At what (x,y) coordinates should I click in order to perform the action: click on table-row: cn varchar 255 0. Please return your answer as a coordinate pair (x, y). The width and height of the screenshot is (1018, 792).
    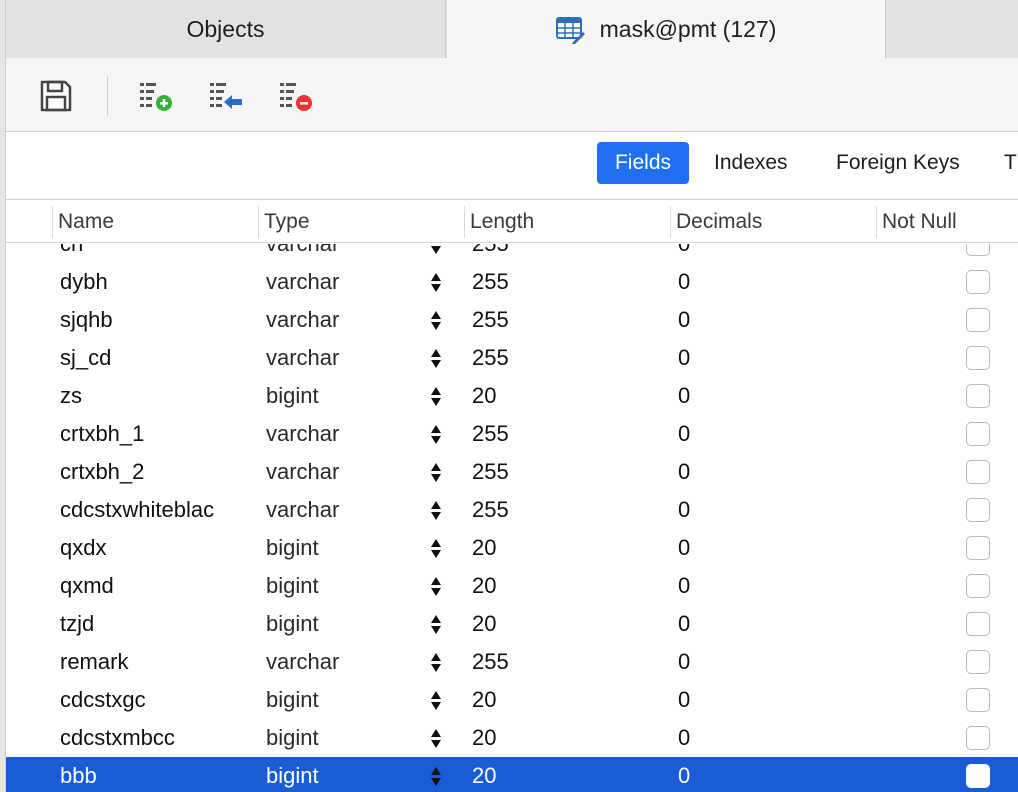
    Looking at the image, I should click on (512, 253).